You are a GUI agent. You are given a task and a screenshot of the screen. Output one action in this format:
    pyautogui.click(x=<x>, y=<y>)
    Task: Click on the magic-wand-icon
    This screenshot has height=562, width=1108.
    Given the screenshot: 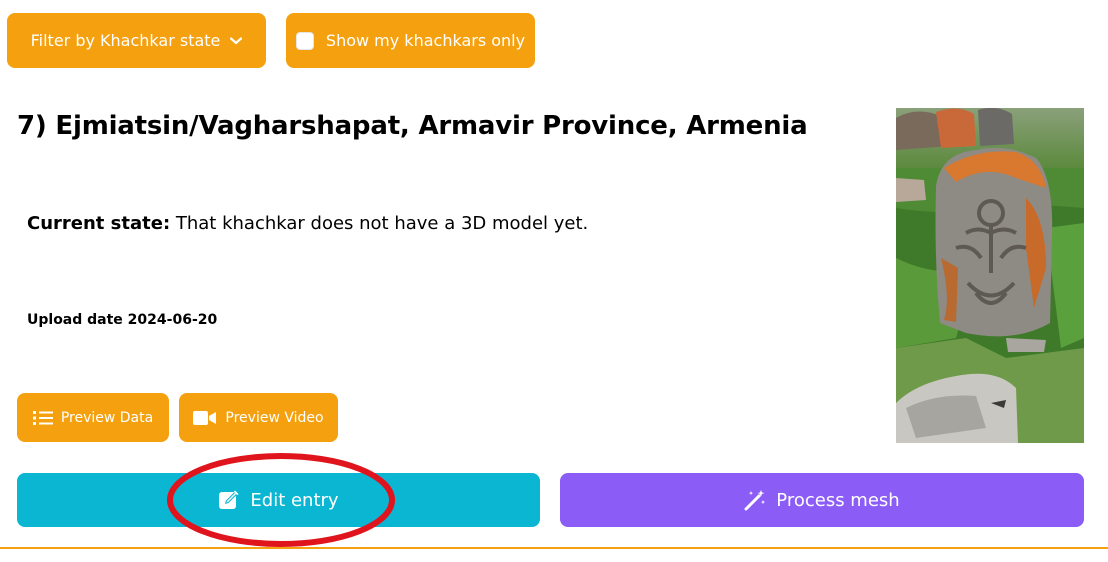 What is the action you would take?
    pyautogui.click(x=755, y=500)
    